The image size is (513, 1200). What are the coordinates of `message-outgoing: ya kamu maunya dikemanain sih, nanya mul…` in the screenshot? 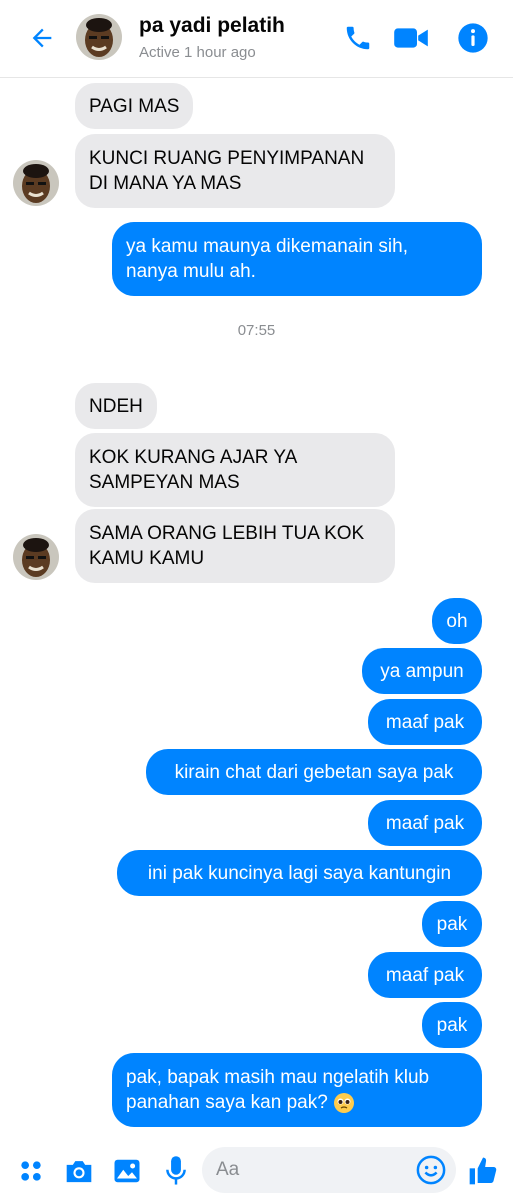 It's located at (297, 259).